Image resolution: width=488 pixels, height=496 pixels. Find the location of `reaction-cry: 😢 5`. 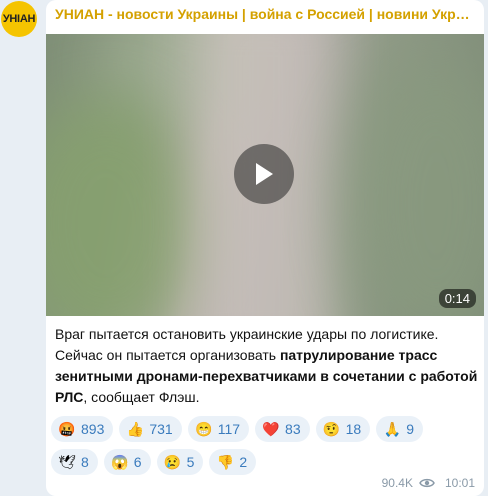

reaction-cry: 😢 5 is located at coordinates (180, 462).